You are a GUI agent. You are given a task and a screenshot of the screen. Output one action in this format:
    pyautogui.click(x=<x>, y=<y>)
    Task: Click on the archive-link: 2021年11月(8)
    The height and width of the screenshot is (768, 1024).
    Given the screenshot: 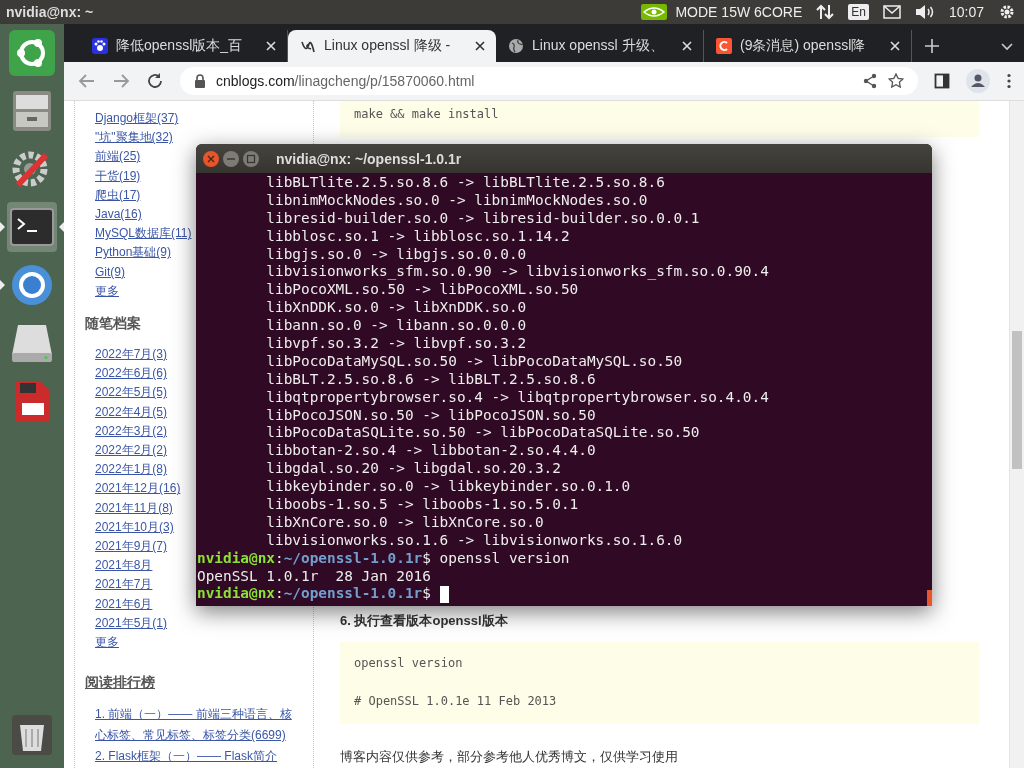 What is the action you would take?
    pyautogui.click(x=134, y=508)
    